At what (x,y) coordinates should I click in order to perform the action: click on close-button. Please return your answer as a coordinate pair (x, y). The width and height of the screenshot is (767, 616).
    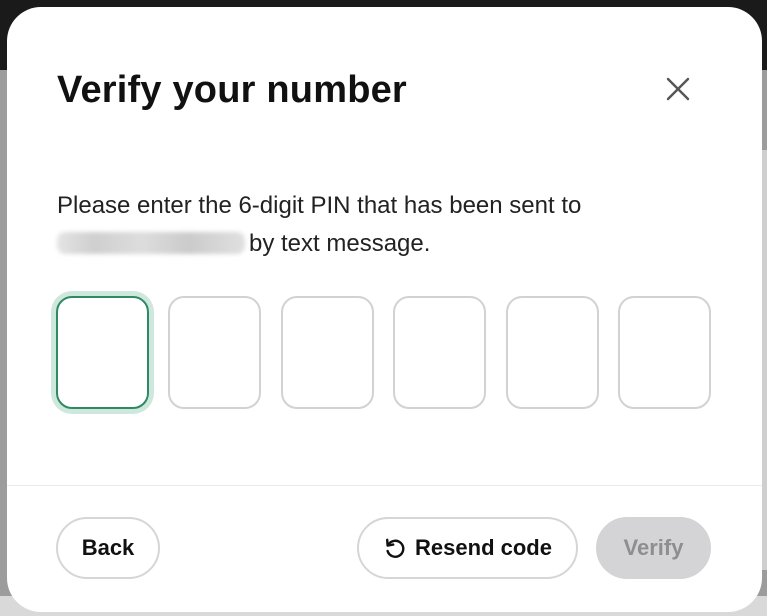
    Looking at the image, I should click on (678, 89).